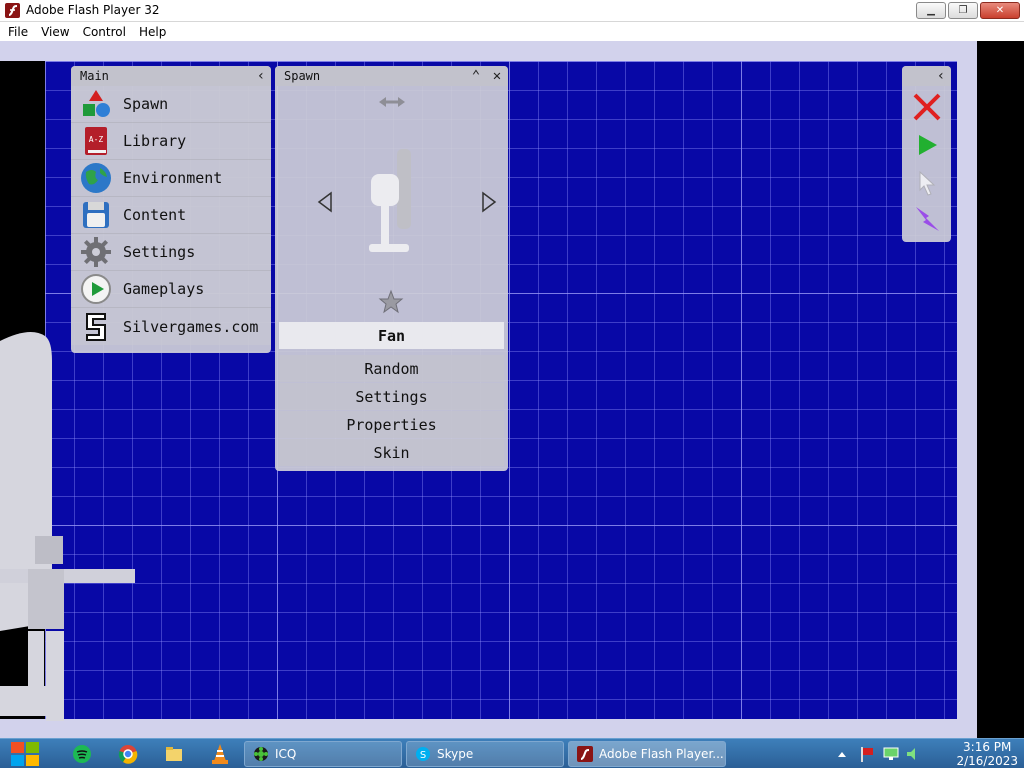 Image resolution: width=1024 pixels, height=768 pixels. I want to click on close-icon: ✕, so click(1000, 10).